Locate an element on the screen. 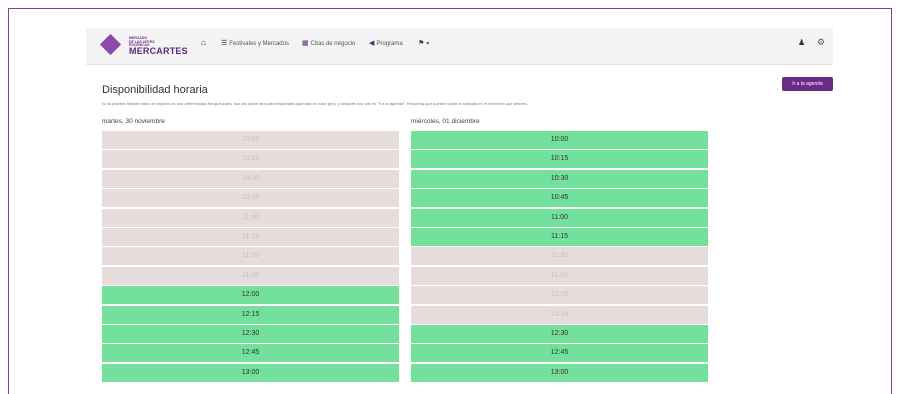 The height and width of the screenshot is (394, 901). nav-item-programa: ◀ Programa is located at coordinates (386, 43).